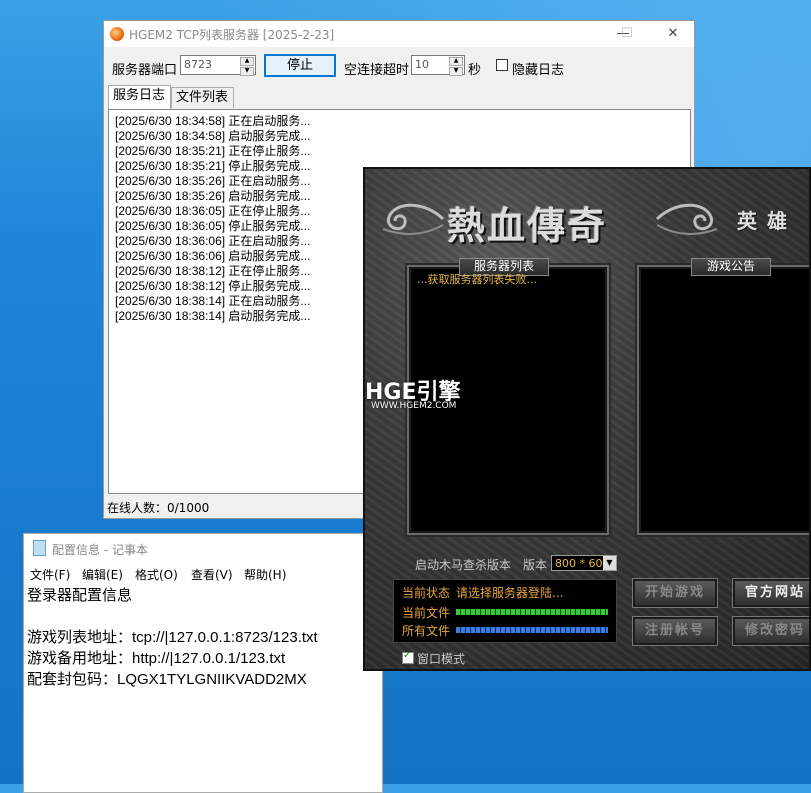  I want to click on menu-help: 帮助(H), so click(265, 574).